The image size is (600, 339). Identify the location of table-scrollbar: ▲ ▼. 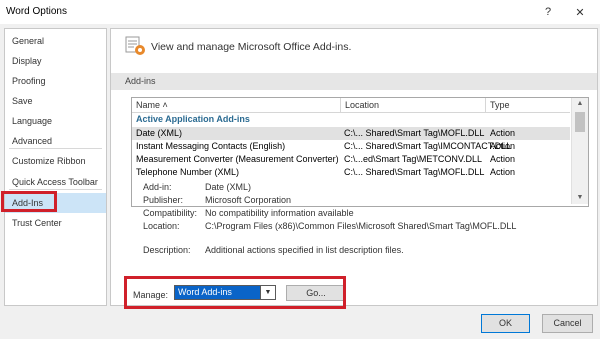
(579, 151).